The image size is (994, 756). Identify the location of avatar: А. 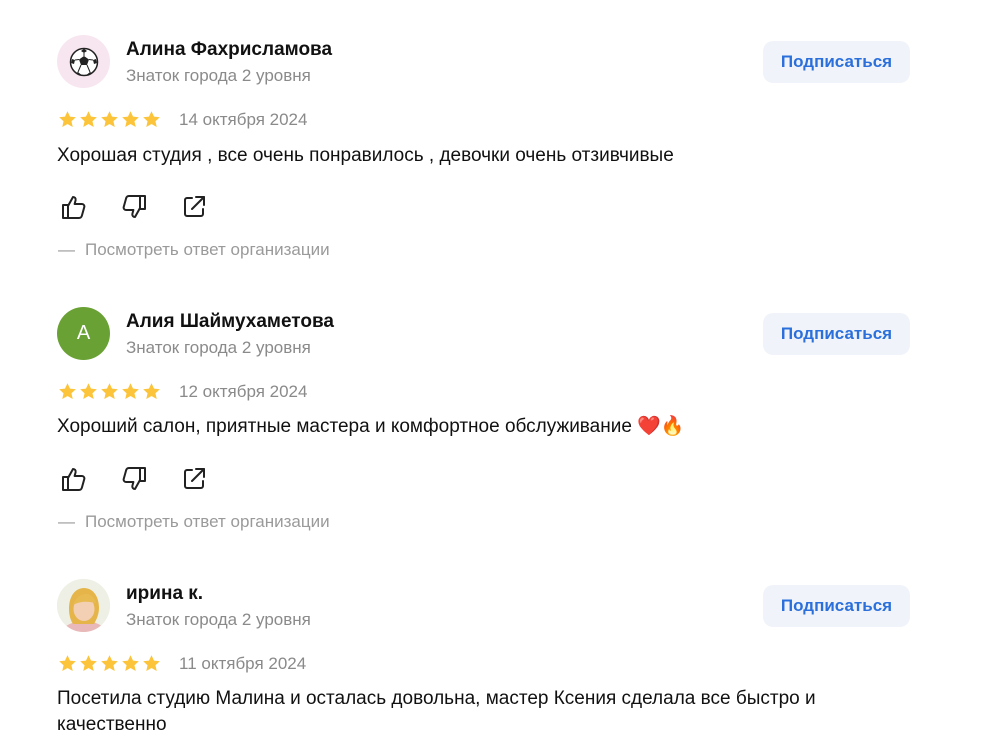
(83, 333).